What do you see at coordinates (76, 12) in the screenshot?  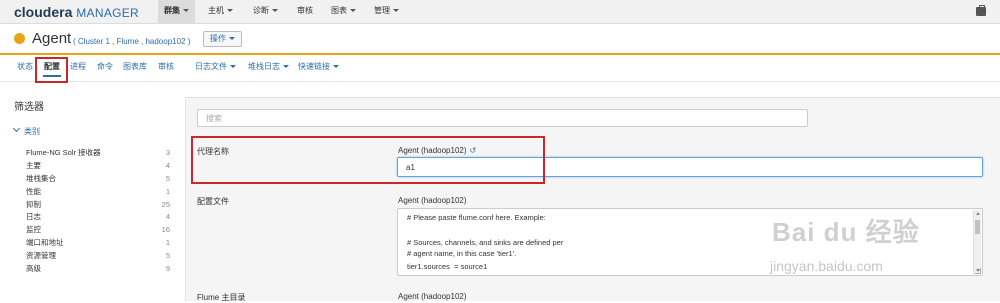 I see `cloudera-manager-logo: cloudera MANAGER` at bounding box center [76, 12].